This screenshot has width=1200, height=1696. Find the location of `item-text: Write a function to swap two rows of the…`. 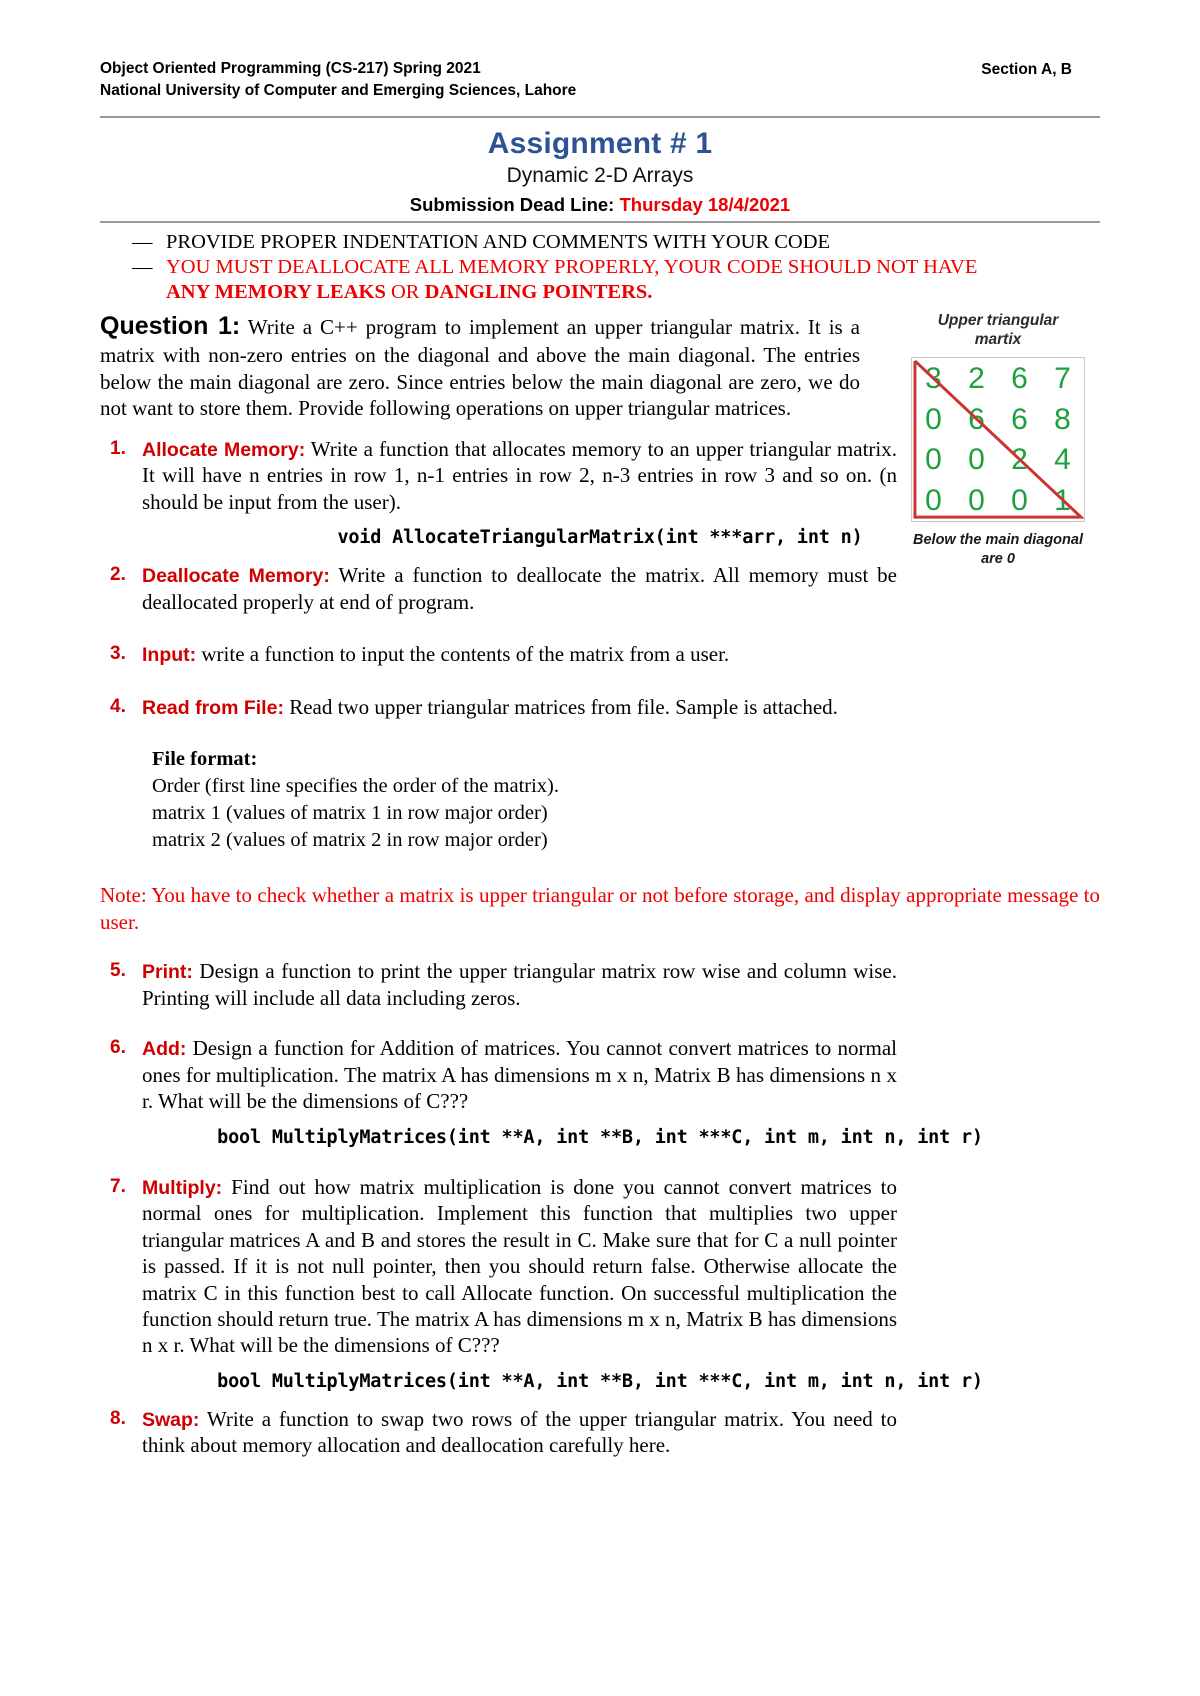

item-text: Write a function to swap two rows of the… is located at coordinates (519, 1432).